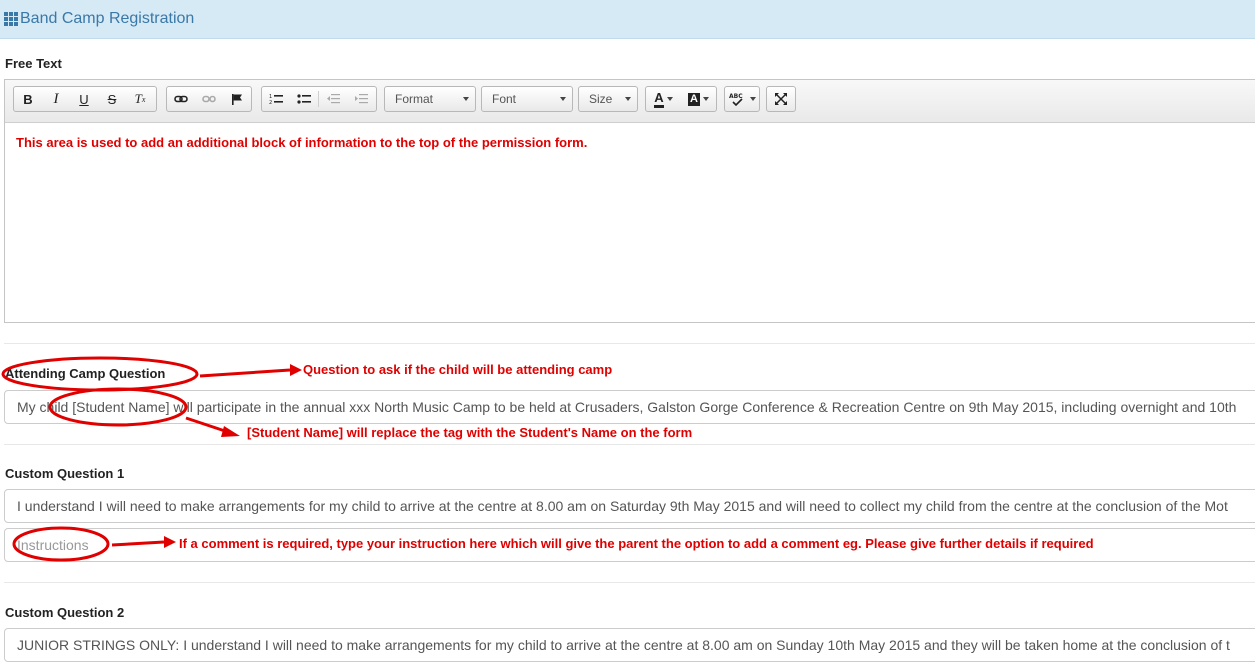 Image resolution: width=1255 pixels, height=665 pixels. Describe the element at coordinates (245, 373) in the screenshot. I see `annotation-arrow` at that location.